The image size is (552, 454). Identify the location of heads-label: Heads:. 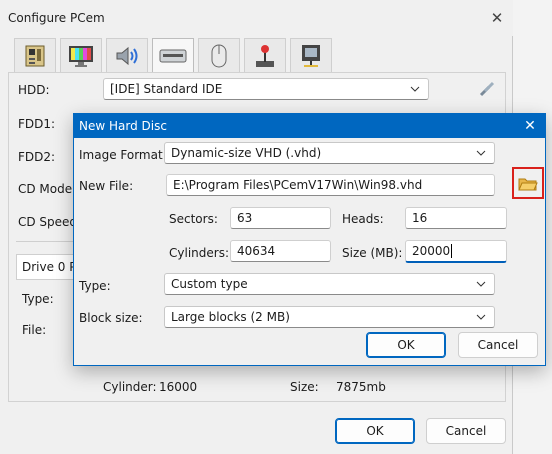
(363, 219).